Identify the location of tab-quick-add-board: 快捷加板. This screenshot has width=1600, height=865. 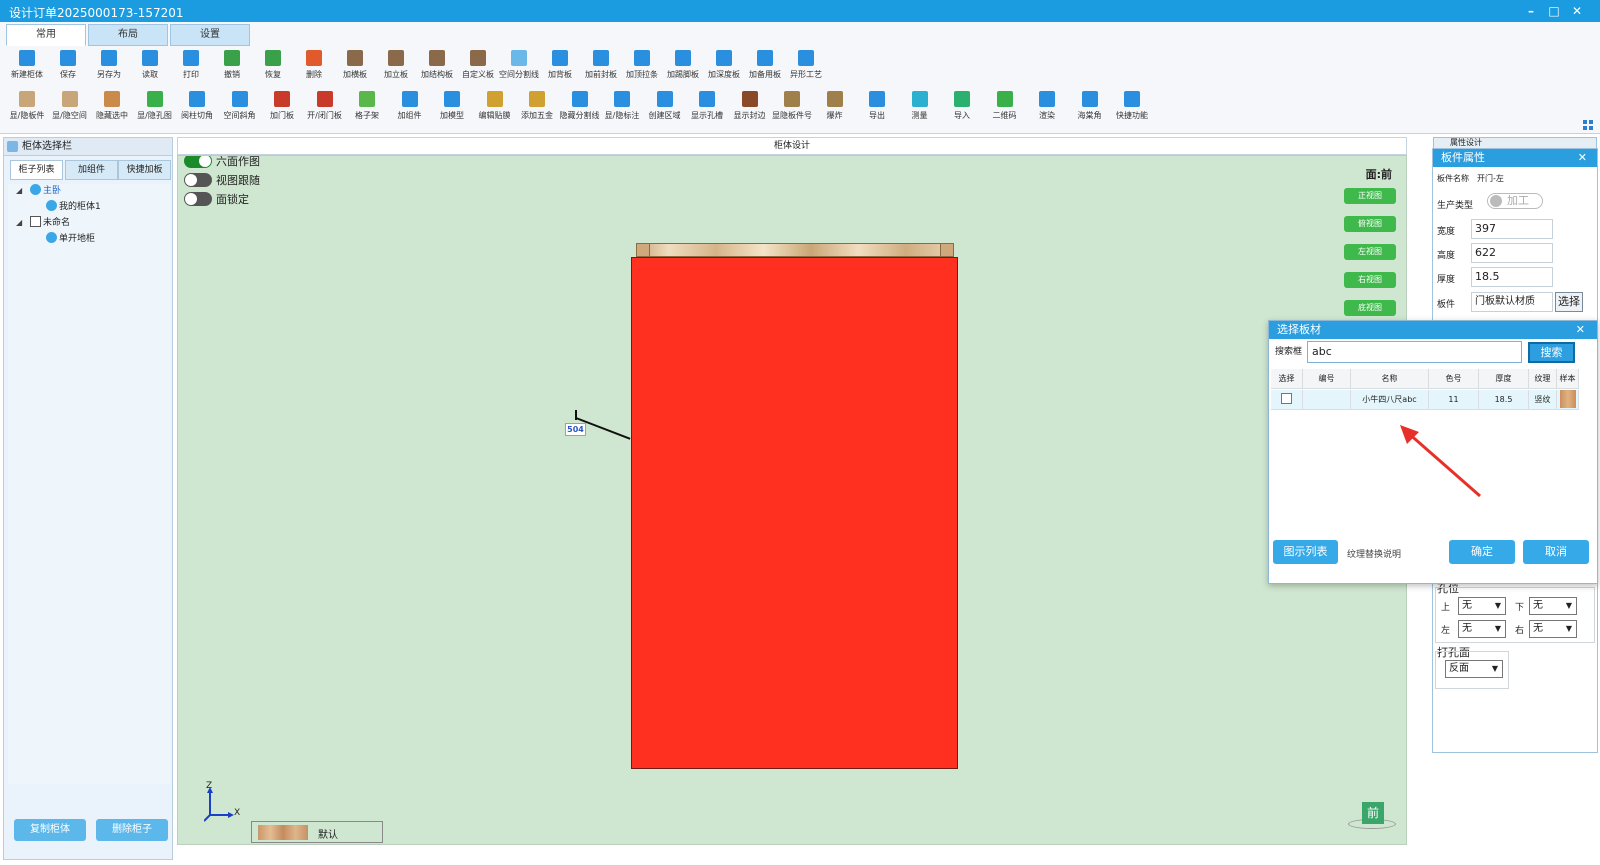
(144, 170).